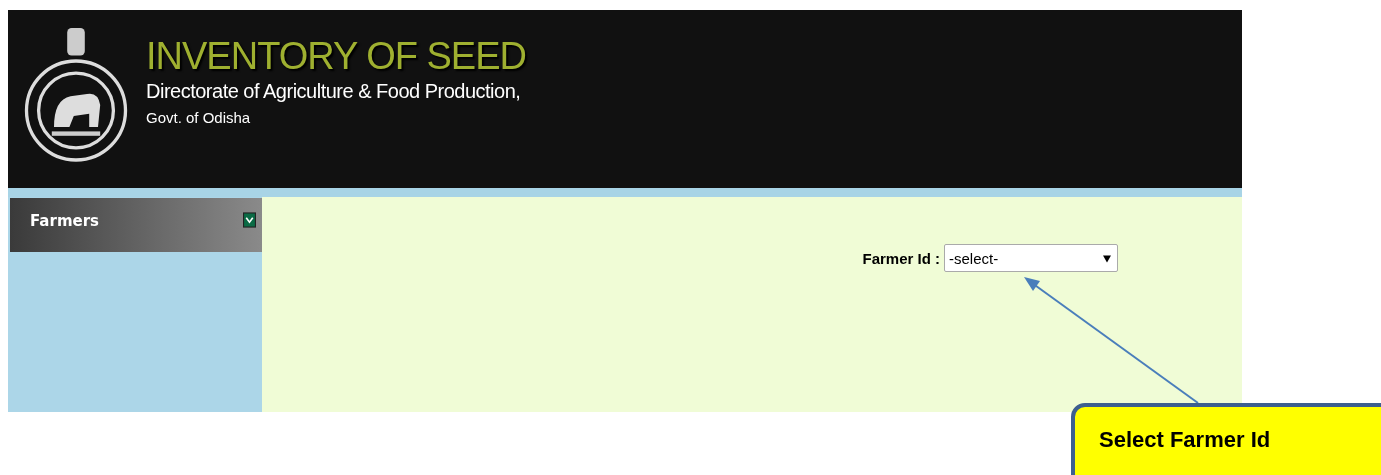 This screenshot has width=1381, height=475. I want to click on app-title: INVENTORY OF SEED, so click(336, 56).